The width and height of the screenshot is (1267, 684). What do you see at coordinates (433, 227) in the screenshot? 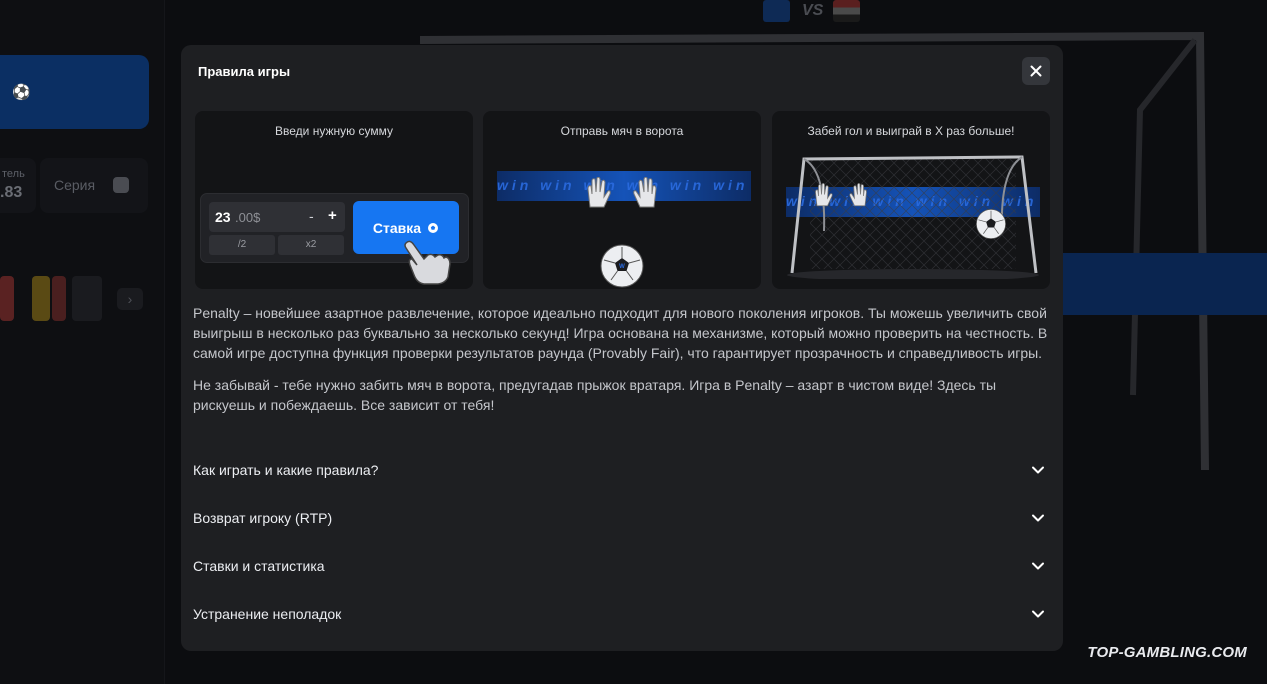
I see `ball-icon` at bounding box center [433, 227].